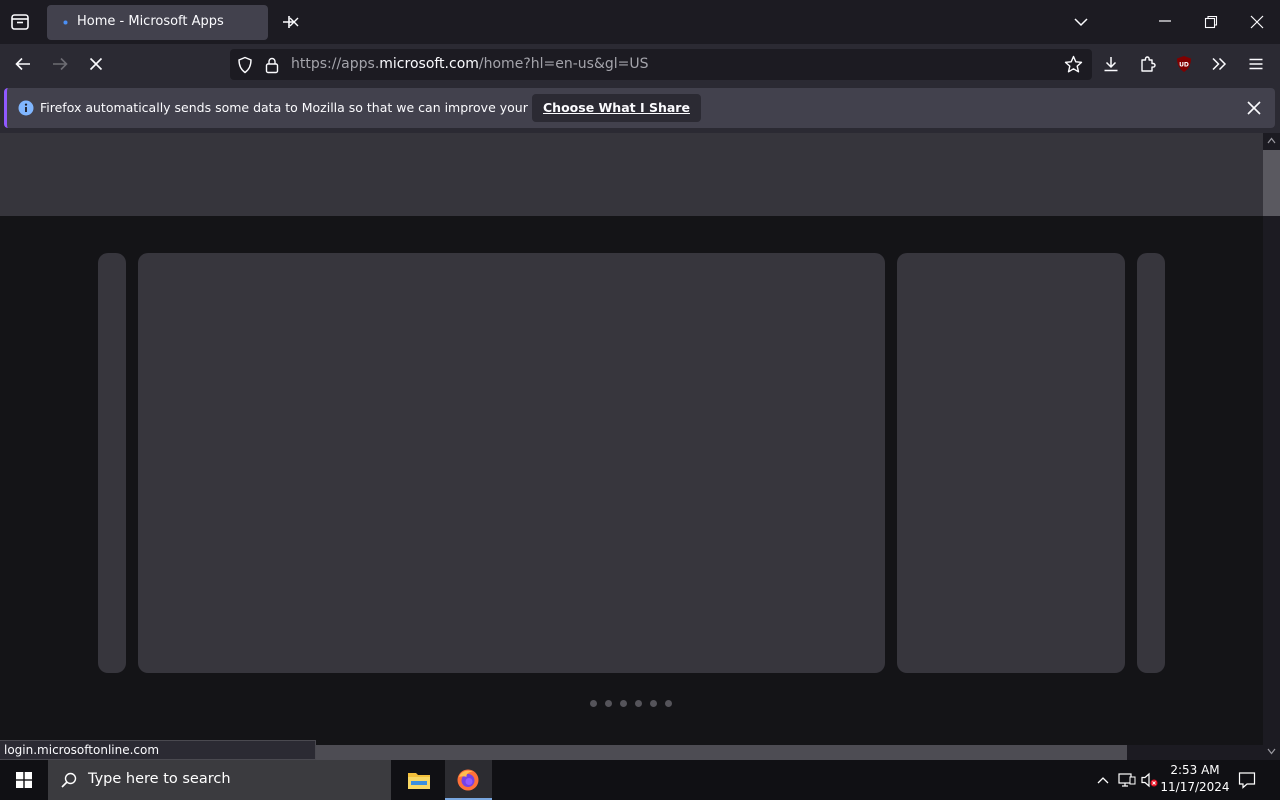  I want to click on clock-time: 2:53 AM, so click(1195, 770).